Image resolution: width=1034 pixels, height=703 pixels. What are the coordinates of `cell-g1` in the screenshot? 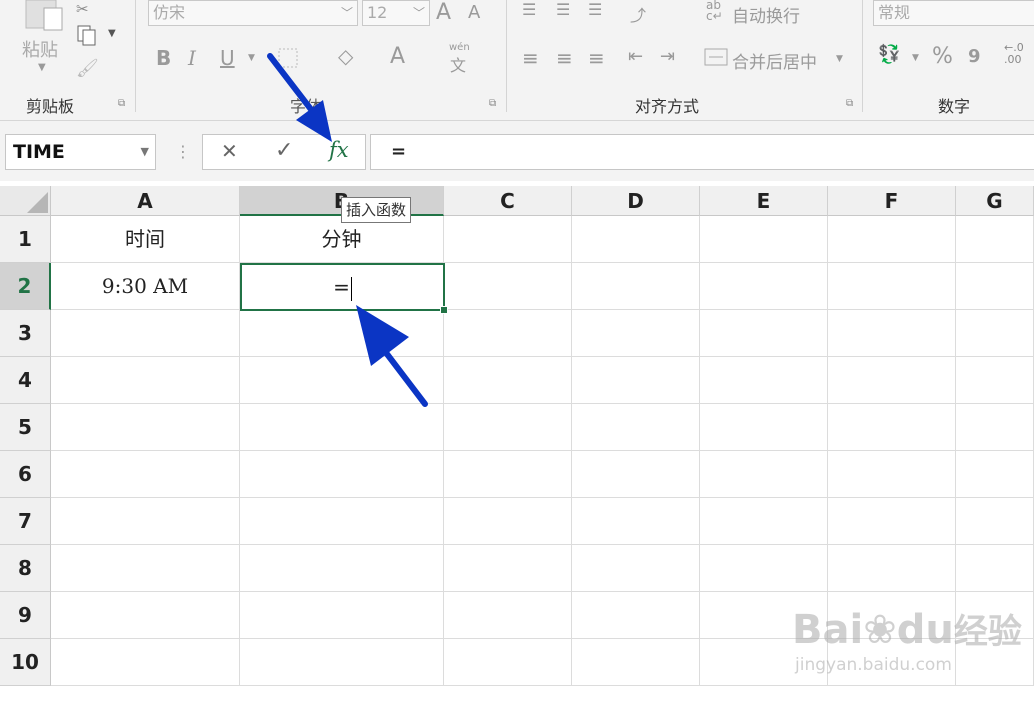 It's located at (995, 239).